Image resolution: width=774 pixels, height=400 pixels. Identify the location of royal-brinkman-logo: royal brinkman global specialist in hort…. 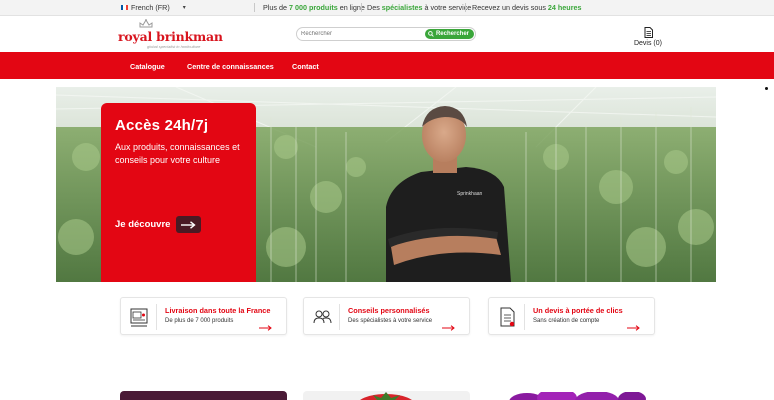
(170, 34).